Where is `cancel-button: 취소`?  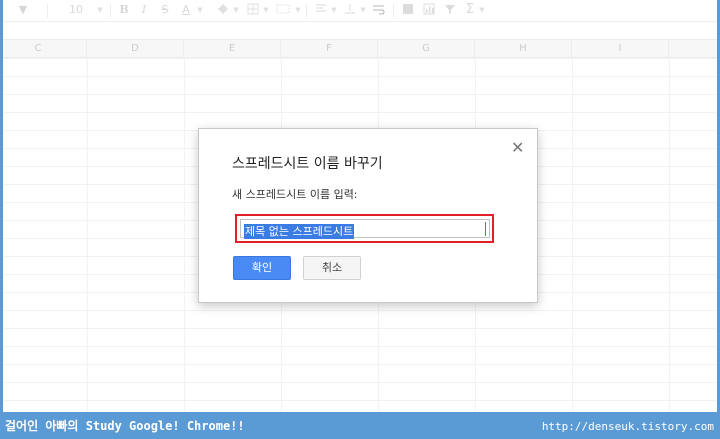 cancel-button: 취소 is located at coordinates (332, 268).